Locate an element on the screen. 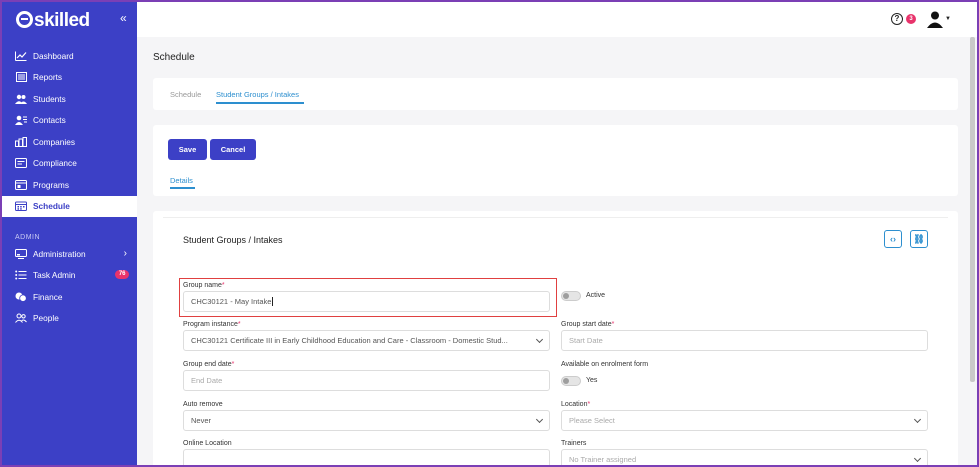 Image resolution: width=979 pixels, height=467 pixels. trainers-label: Trainers is located at coordinates (574, 443).